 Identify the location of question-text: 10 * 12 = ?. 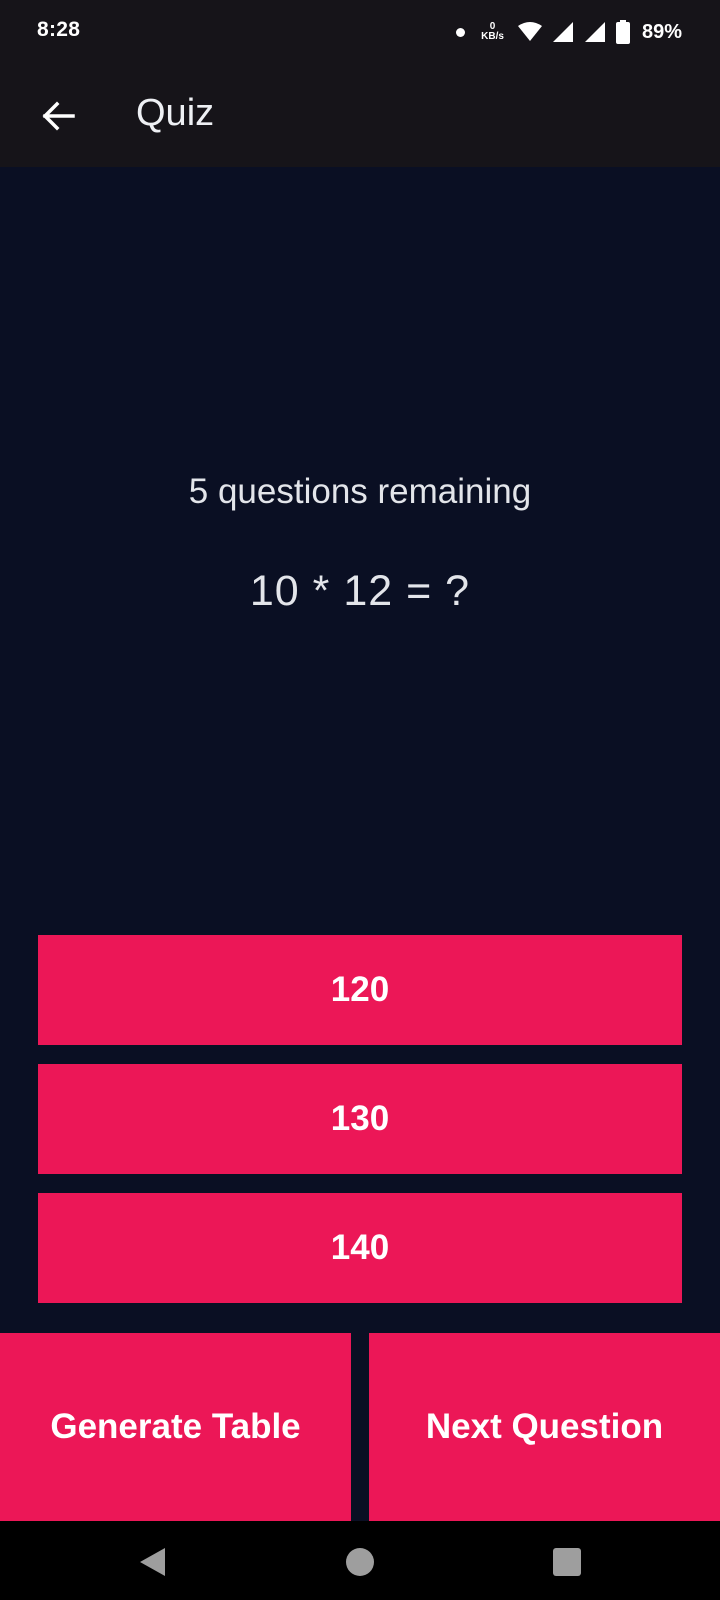
(360, 591).